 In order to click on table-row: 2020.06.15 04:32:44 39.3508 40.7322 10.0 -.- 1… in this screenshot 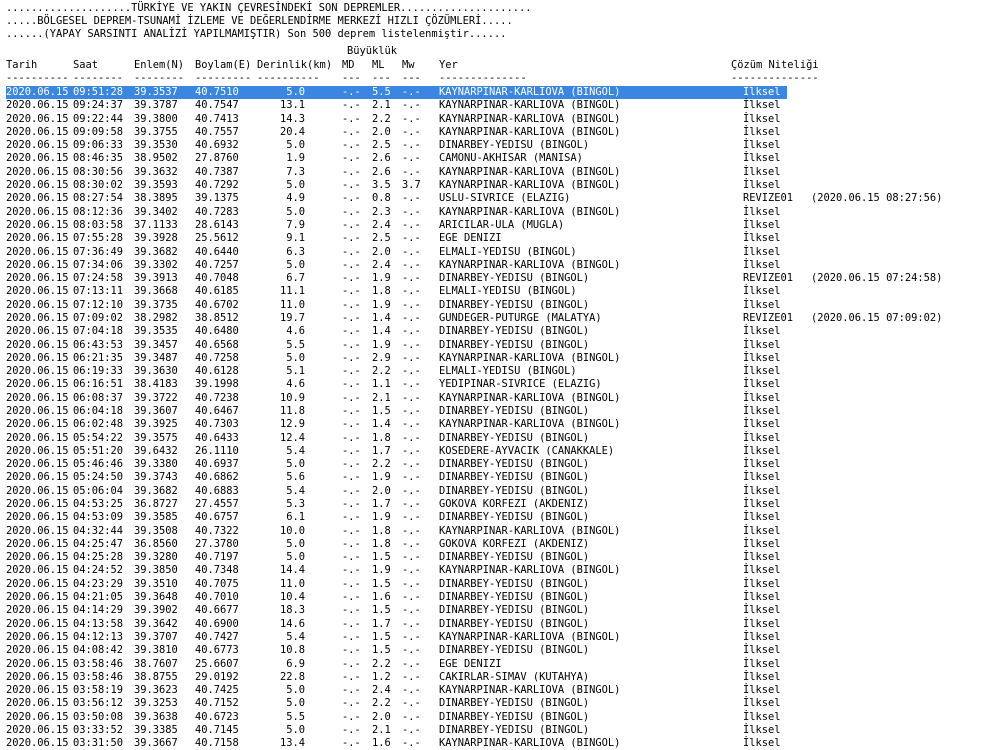, I will do `click(500, 531)`.